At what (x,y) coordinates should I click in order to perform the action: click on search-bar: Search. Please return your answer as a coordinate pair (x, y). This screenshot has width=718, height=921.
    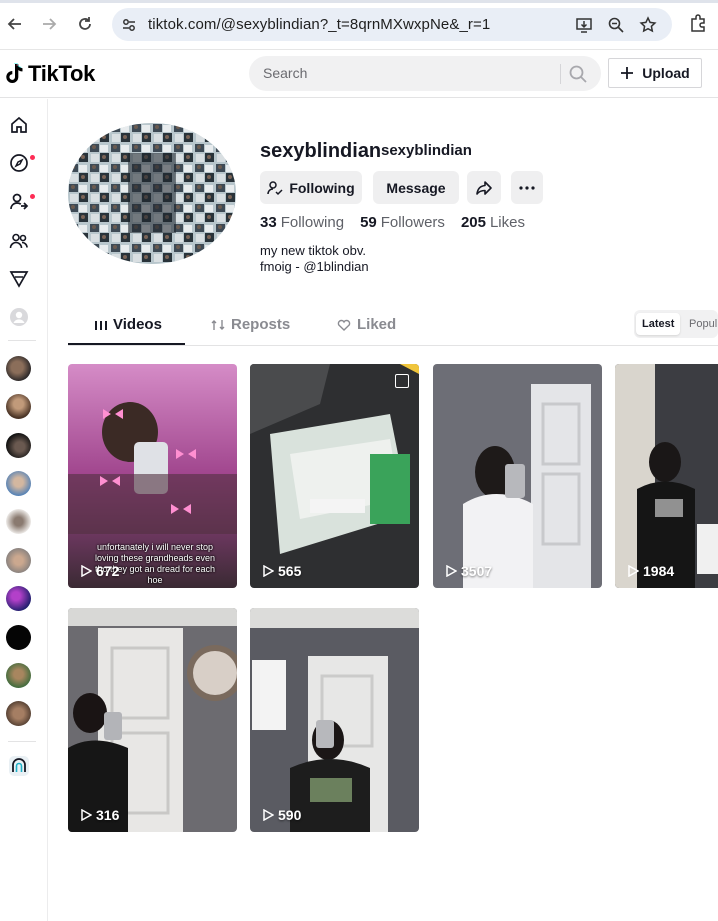
    Looking at the image, I should click on (425, 73).